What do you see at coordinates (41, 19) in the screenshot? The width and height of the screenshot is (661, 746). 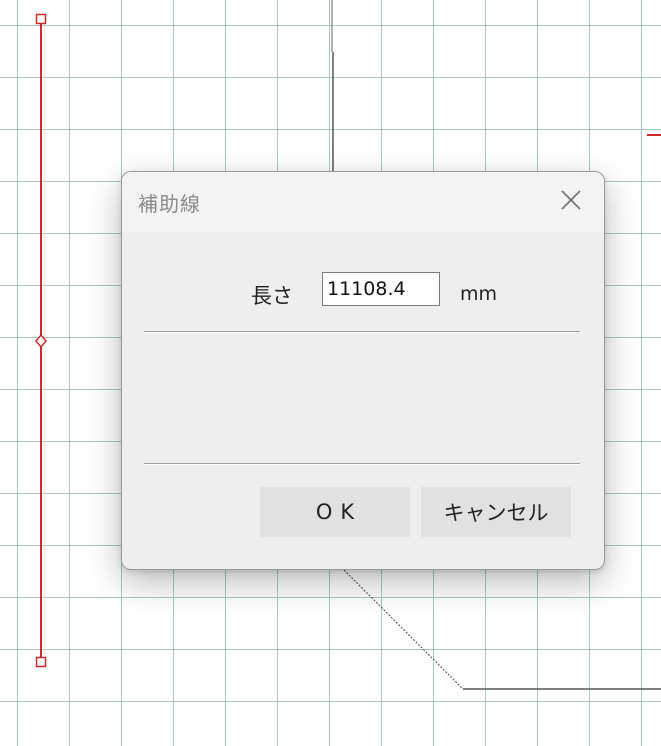 I see `guide-handle-top` at bounding box center [41, 19].